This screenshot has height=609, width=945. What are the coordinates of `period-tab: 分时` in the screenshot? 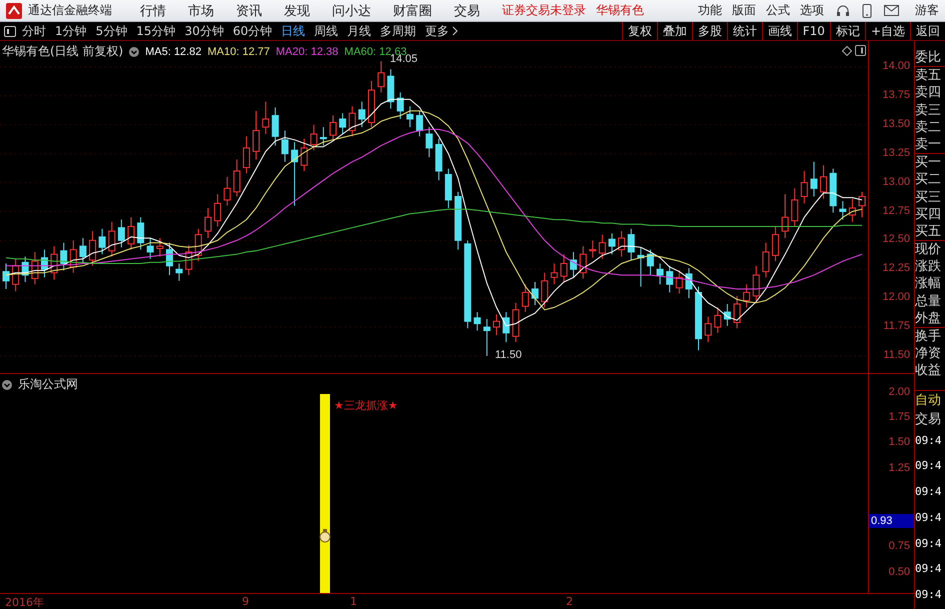 It's located at (34, 31).